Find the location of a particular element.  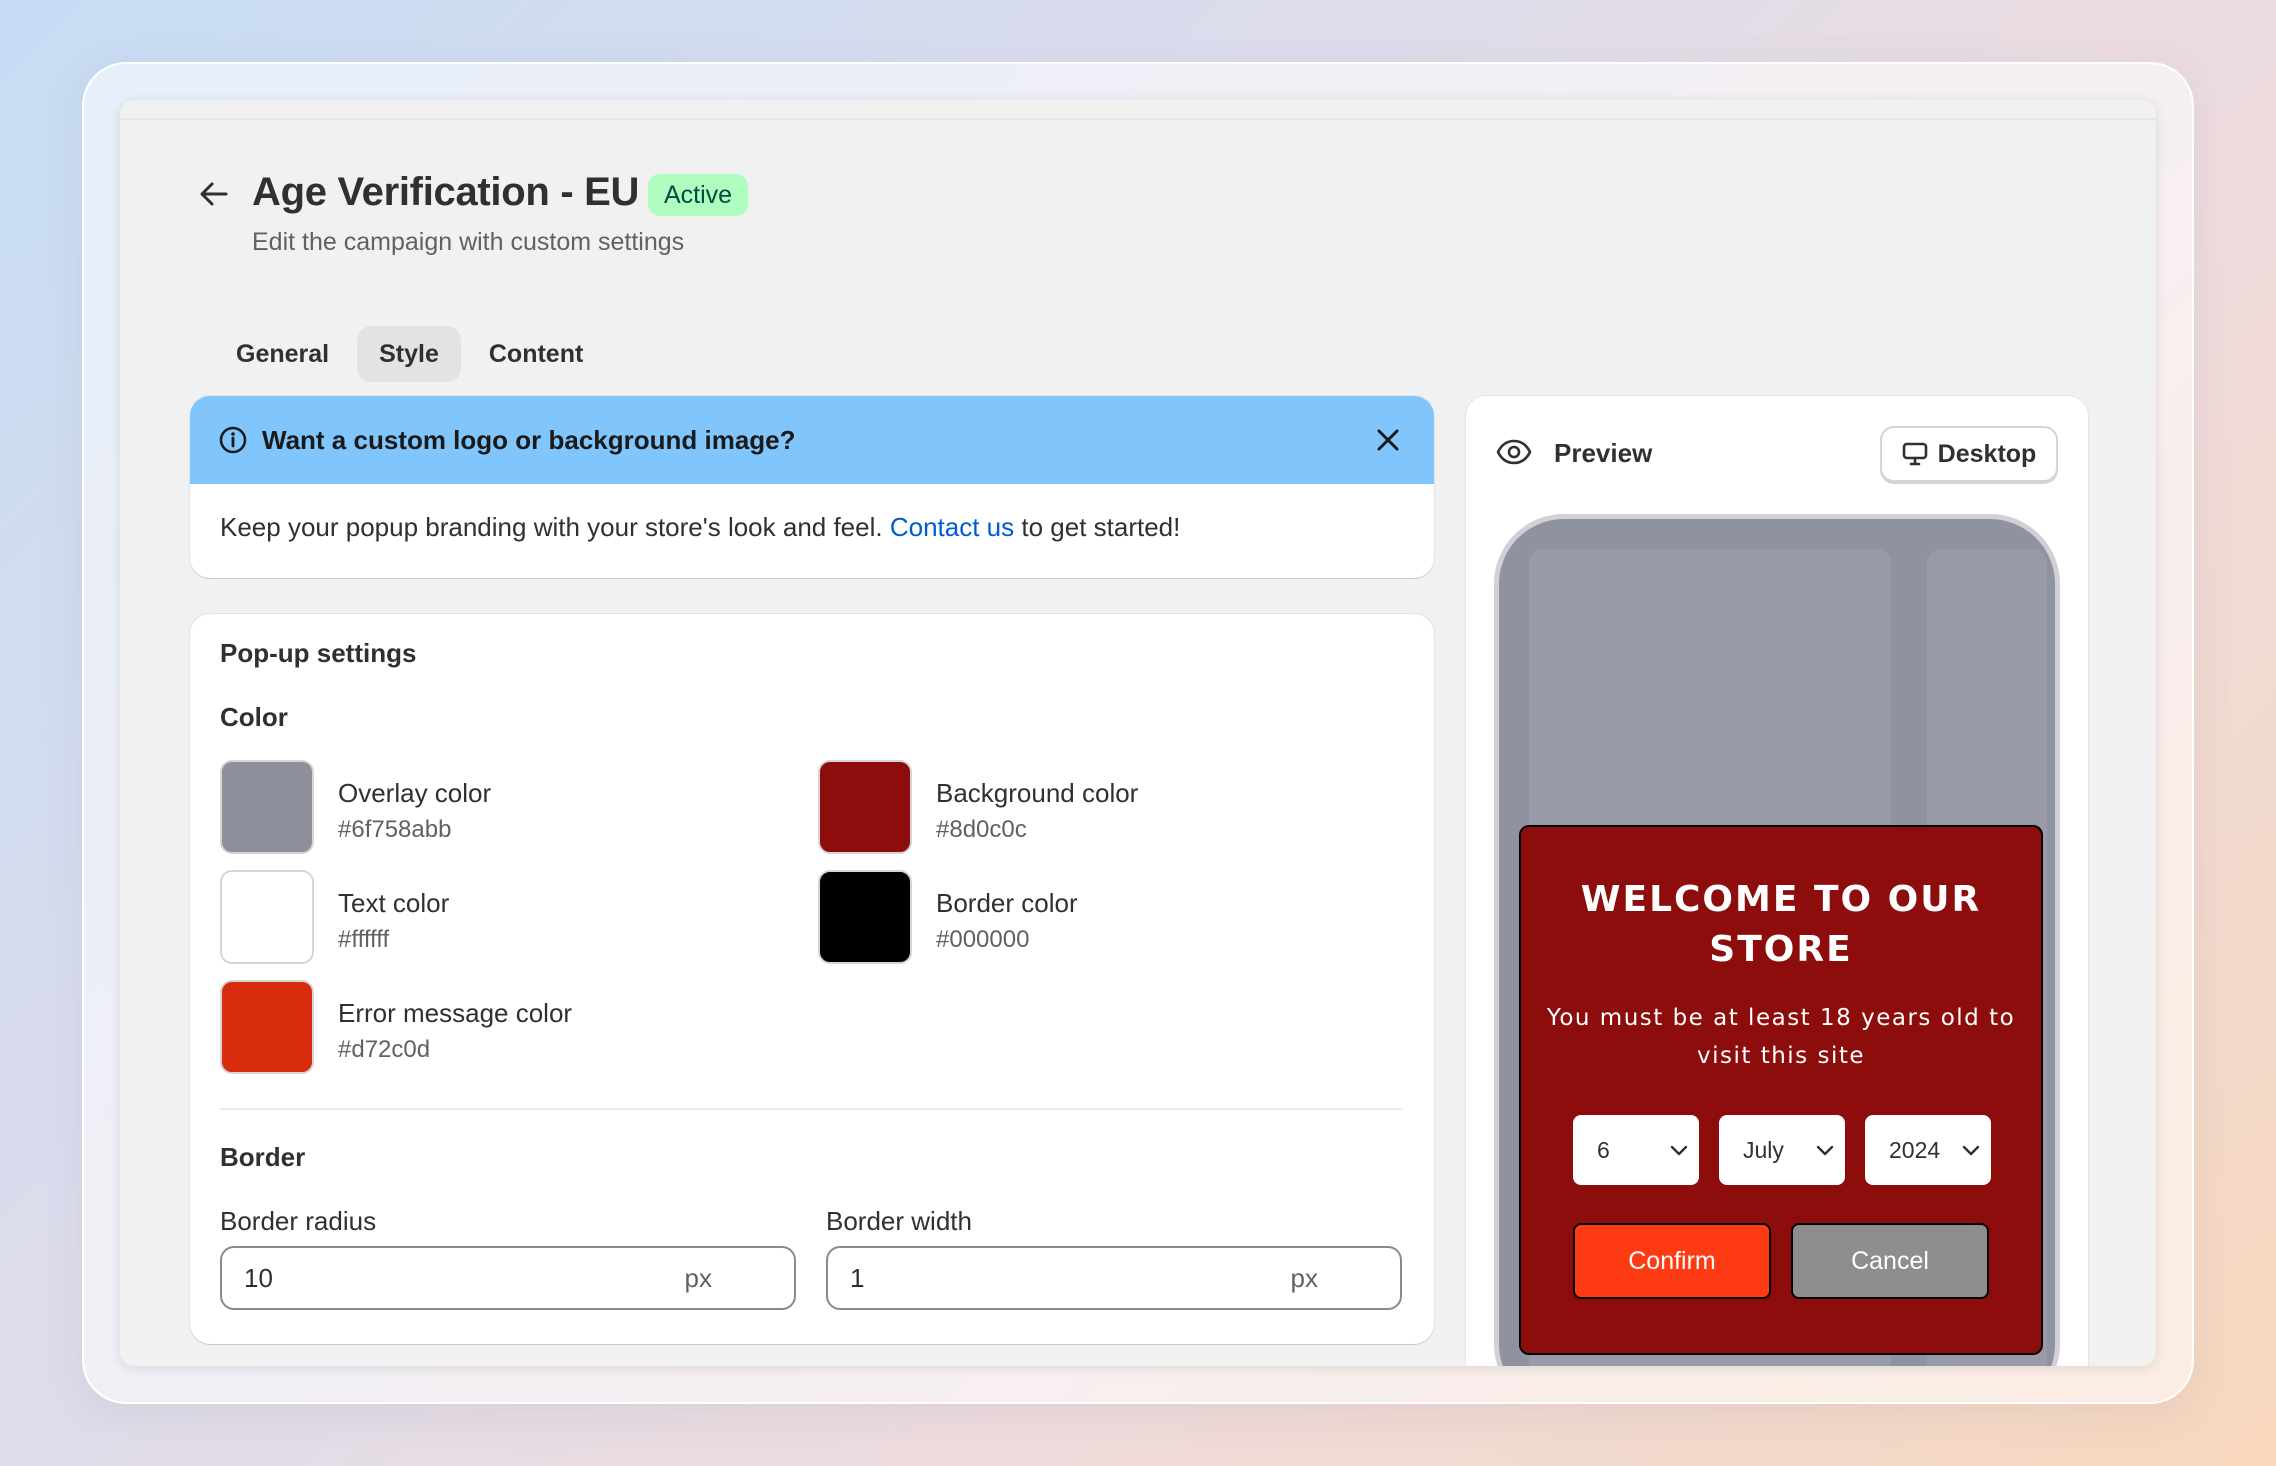

background-color-label: Background color is located at coordinates (1037, 793).